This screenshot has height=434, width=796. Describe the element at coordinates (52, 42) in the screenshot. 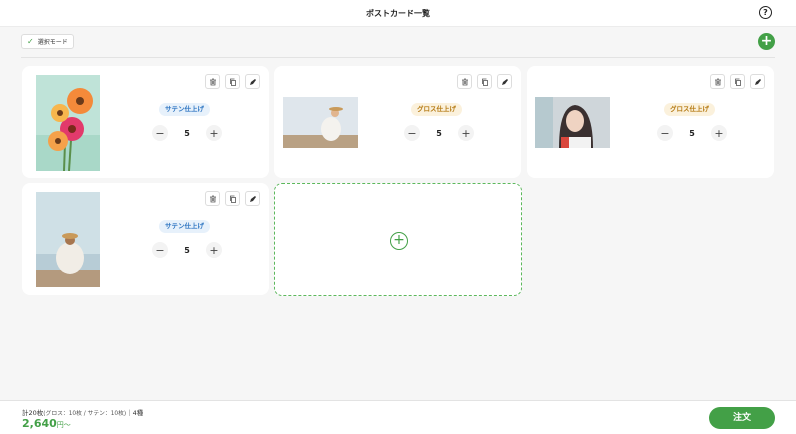

I see `select-mode-label: 選択モード` at that location.